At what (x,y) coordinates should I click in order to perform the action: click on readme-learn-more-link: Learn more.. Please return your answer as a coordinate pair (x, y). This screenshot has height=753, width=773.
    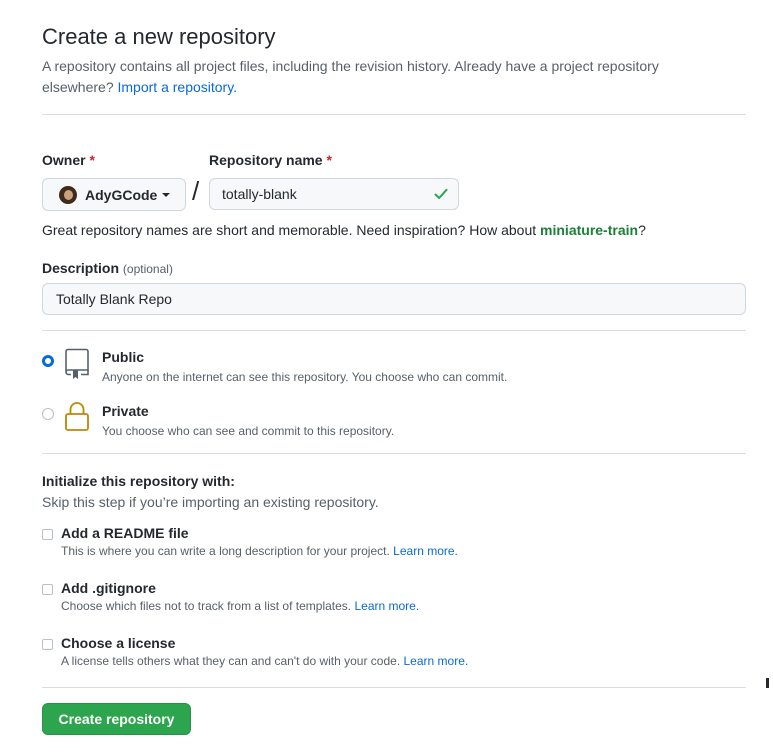
    Looking at the image, I should click on (425, 551).